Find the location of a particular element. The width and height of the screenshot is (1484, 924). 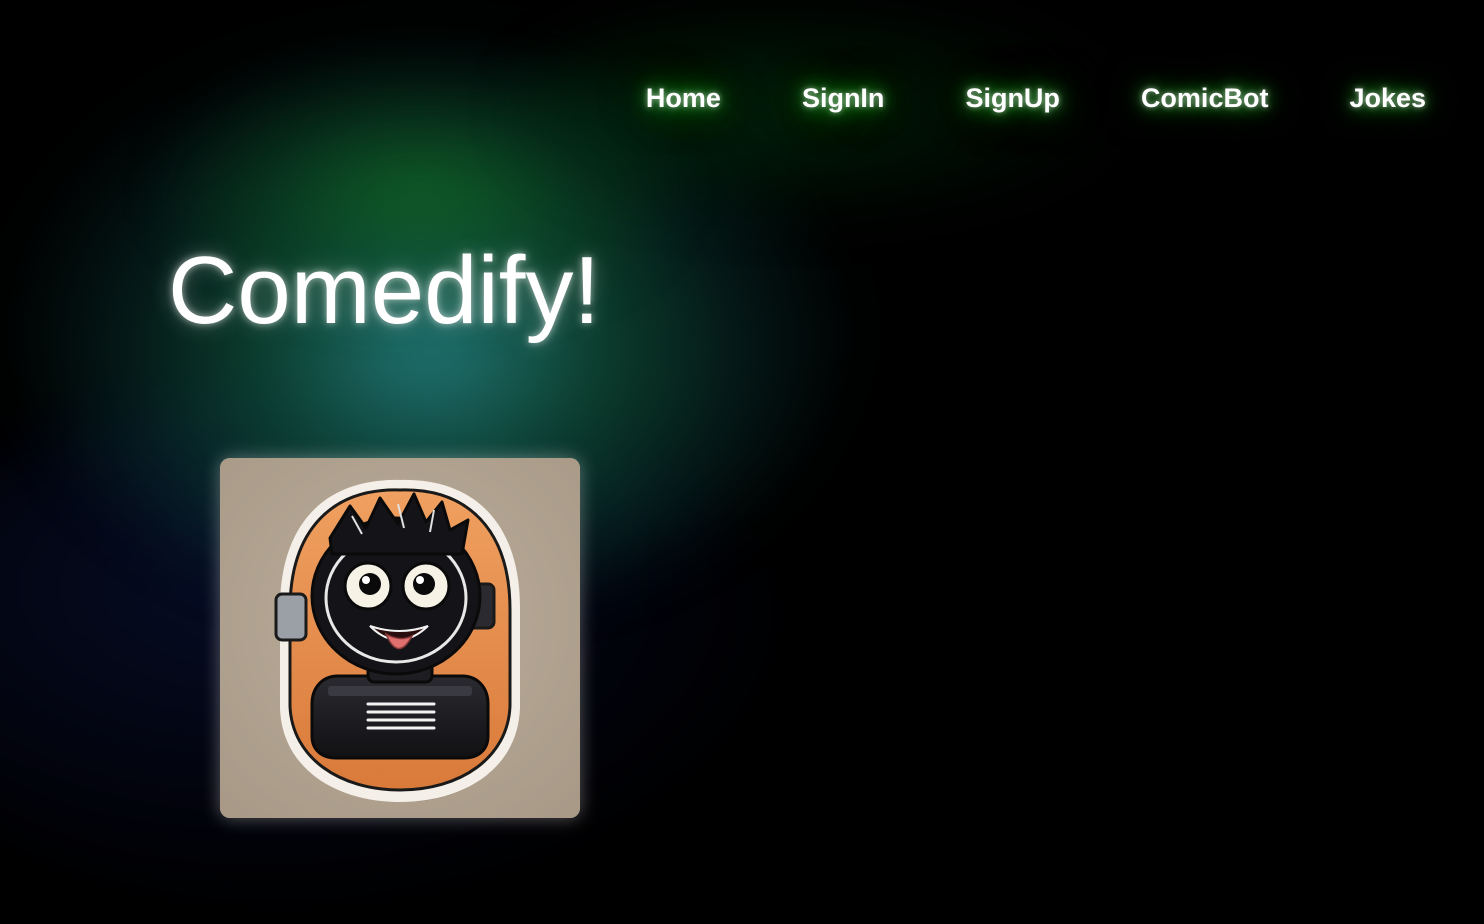

logo-card is located at coordinates (400, 638).